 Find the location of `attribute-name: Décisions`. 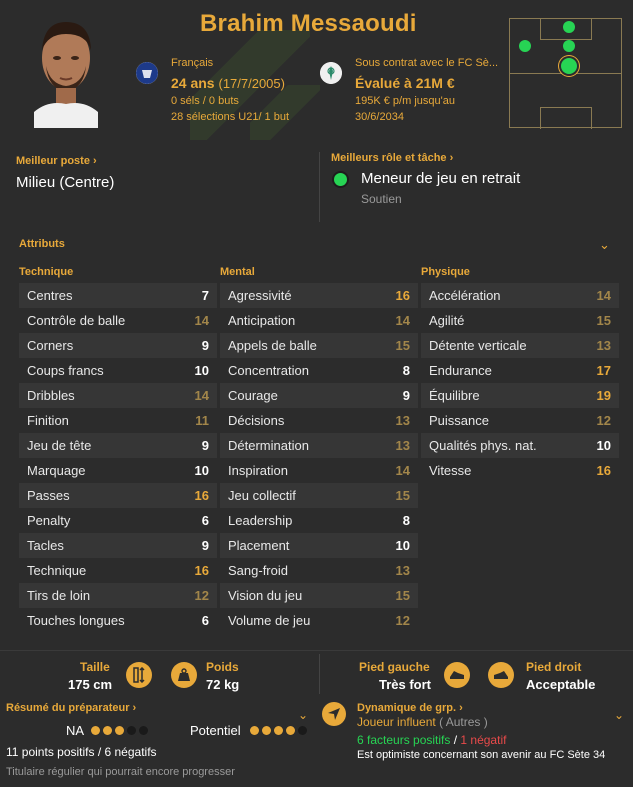

attribute-name: Décisions is located at coordinates (256, 420).